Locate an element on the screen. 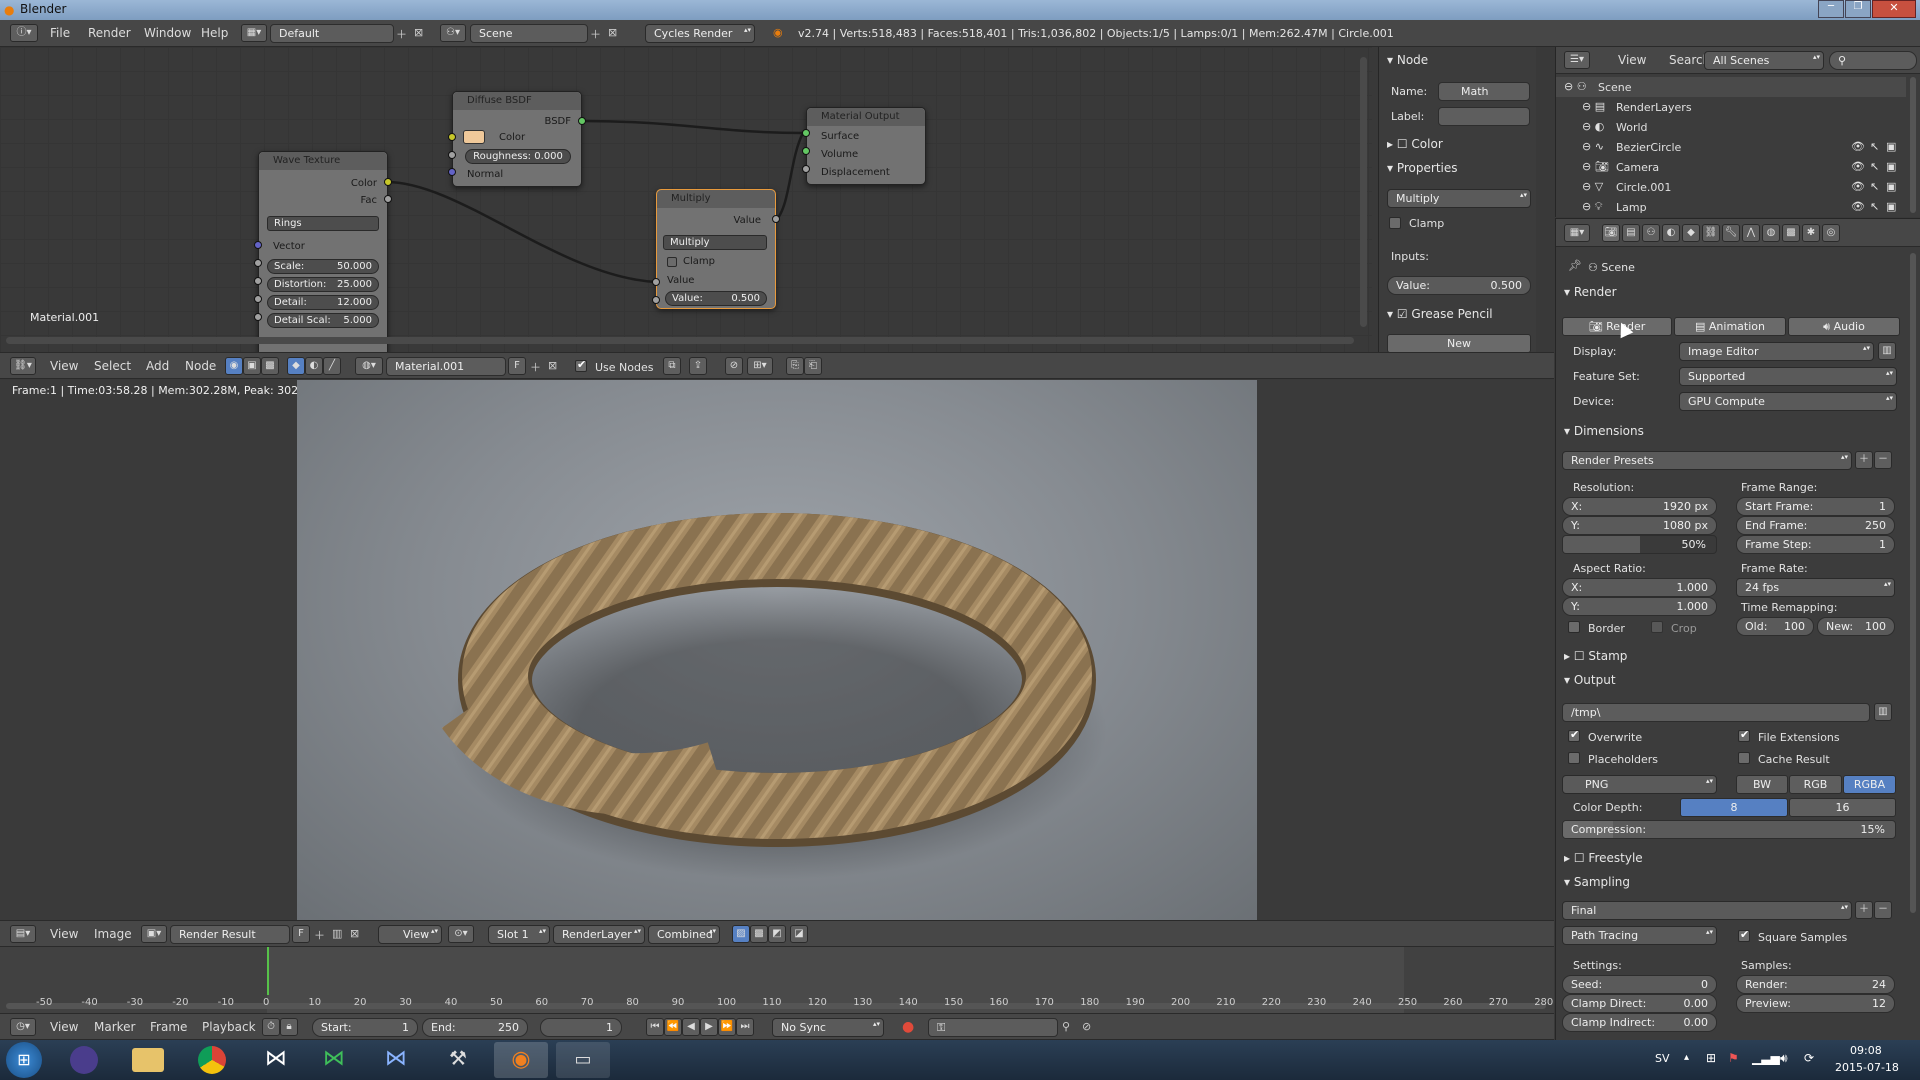  resolution-y-field: Y: 1080 px is located at coordinates (1639, 525).